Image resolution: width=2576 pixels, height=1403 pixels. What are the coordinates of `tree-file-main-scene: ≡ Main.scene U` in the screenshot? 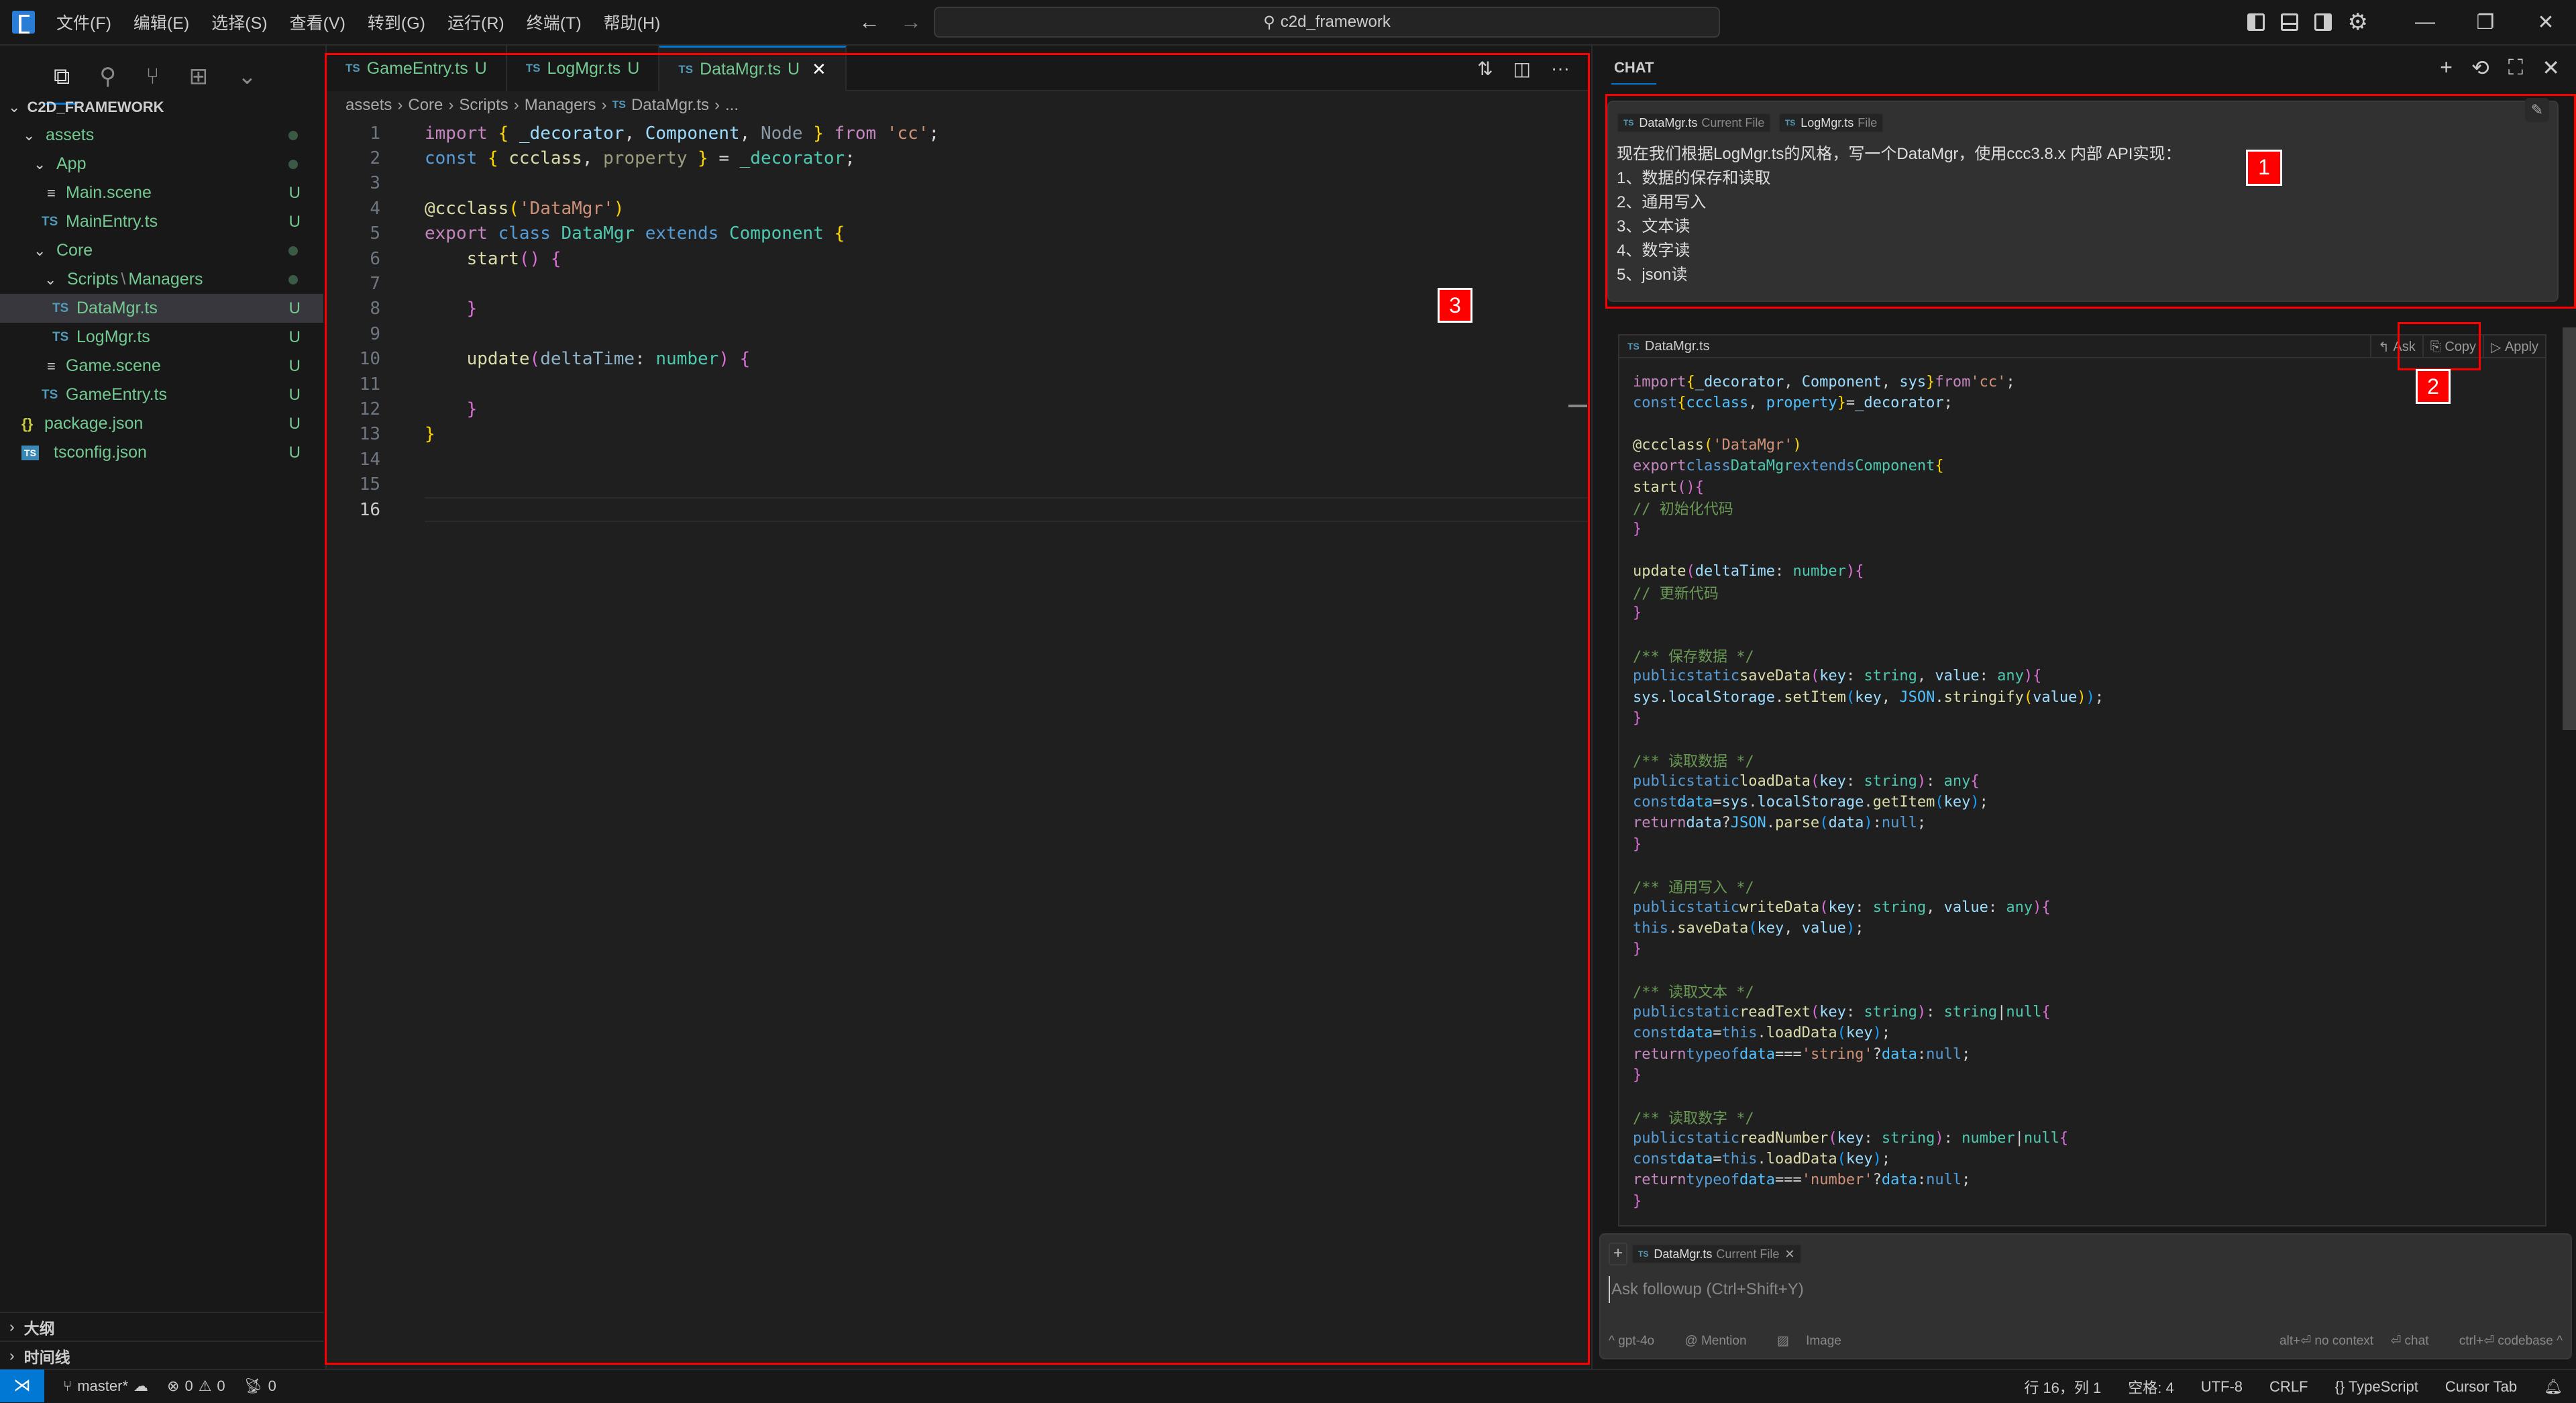 It's located at (161, 193).